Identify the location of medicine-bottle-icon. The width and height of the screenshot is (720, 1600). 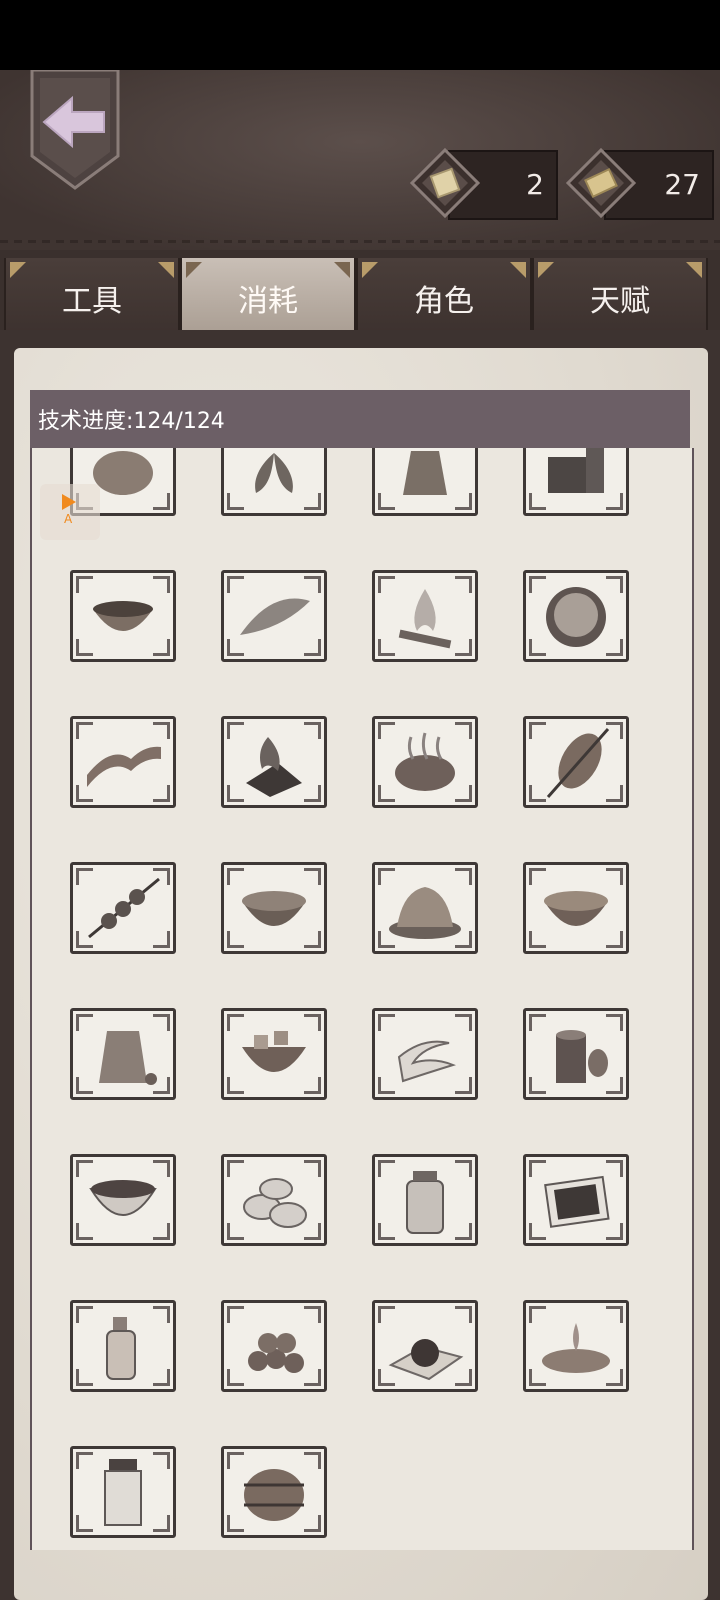
(123, 1492).